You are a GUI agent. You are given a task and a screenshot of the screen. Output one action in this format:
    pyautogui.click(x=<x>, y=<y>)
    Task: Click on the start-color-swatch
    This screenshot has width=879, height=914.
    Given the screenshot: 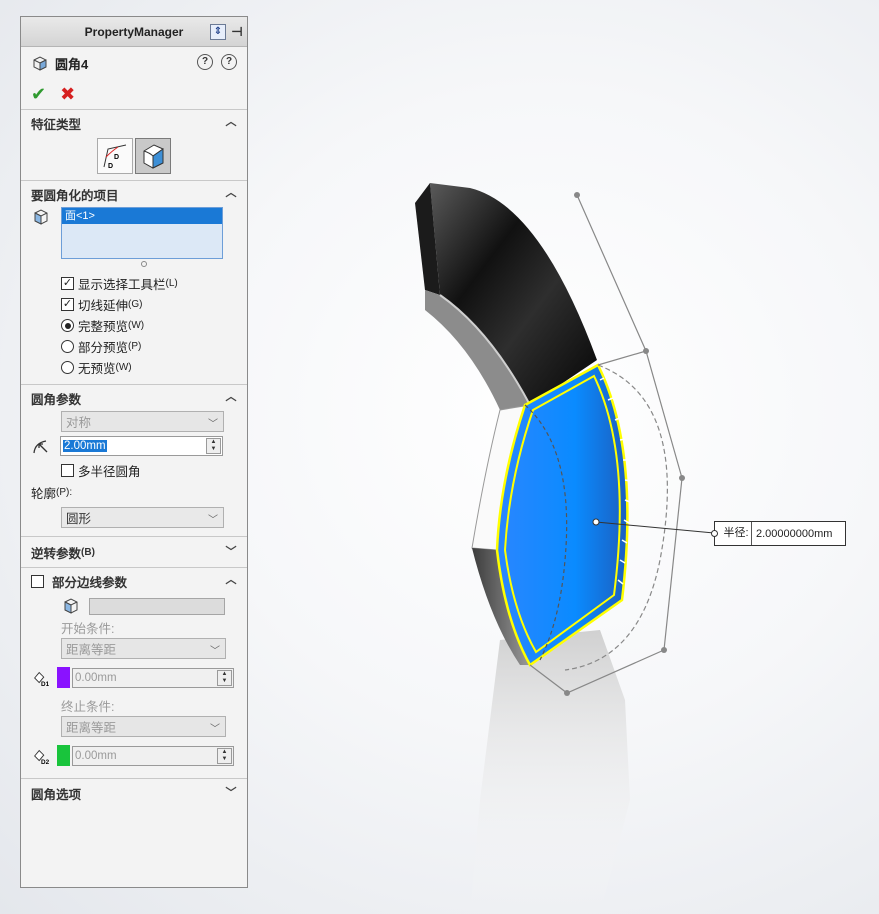 What is the action you would take?
    pyautogui.click(x=63, y=677)
    